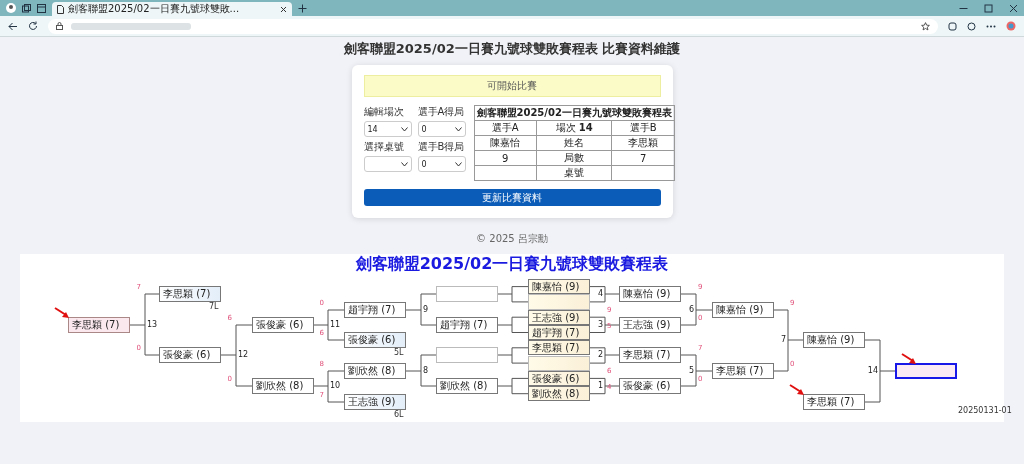 The width and height of the screenshot is (1024, 464). Describe the element at coordinates (441, 112) in the screenshot. I see `field-label: 選手A得局` at that location.